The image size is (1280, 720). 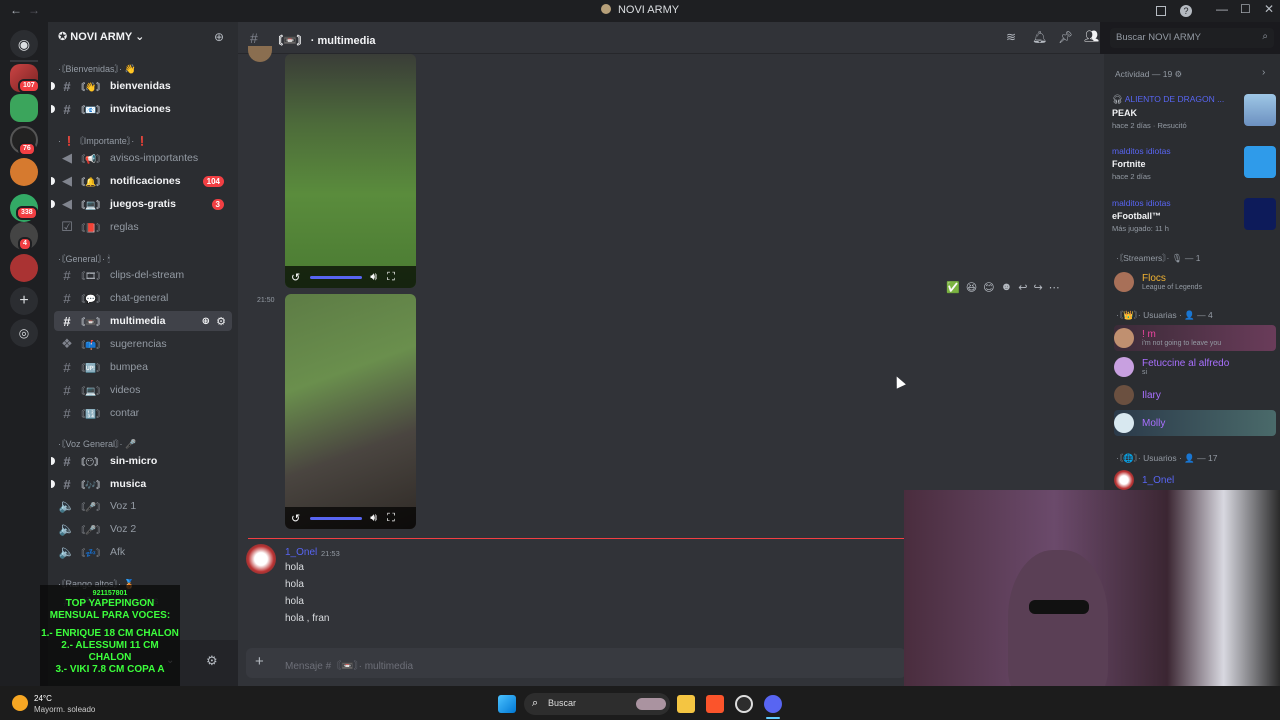 I want to click on weather-desc: Mayorm. soleado, so click(x=64, y=709).